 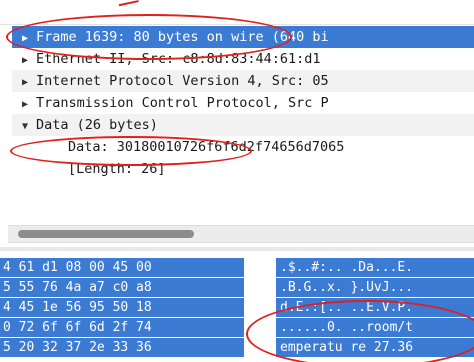 I want to click on tree-row-label: Data (26 bytes), so click(x=97, y=125).